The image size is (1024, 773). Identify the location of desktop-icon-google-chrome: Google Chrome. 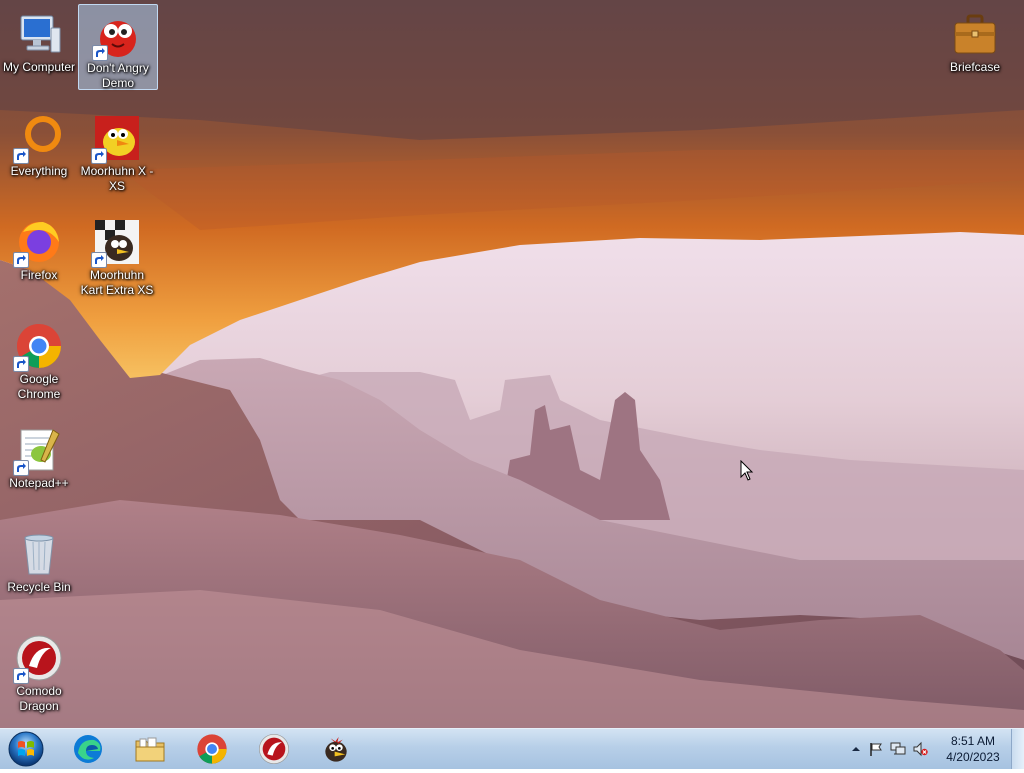
(39, 359).